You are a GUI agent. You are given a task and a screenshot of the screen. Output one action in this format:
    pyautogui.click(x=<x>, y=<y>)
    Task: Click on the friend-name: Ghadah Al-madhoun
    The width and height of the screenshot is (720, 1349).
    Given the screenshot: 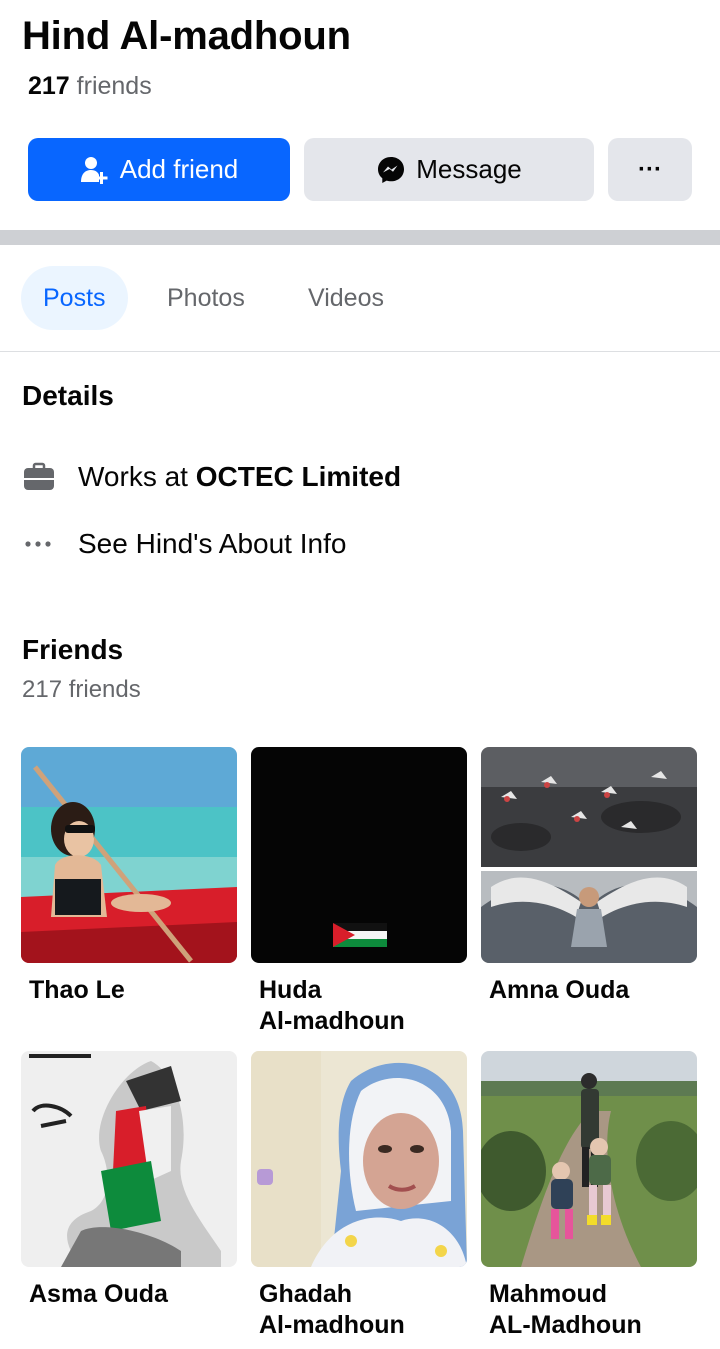 What is the action you would take?
    pyautogui.click(x=359, y=1310)
    